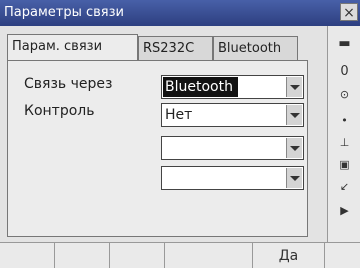 The width and height of the screenshot is (360, 268). I want to click on level-icon: ⊥, so click(344, 142).